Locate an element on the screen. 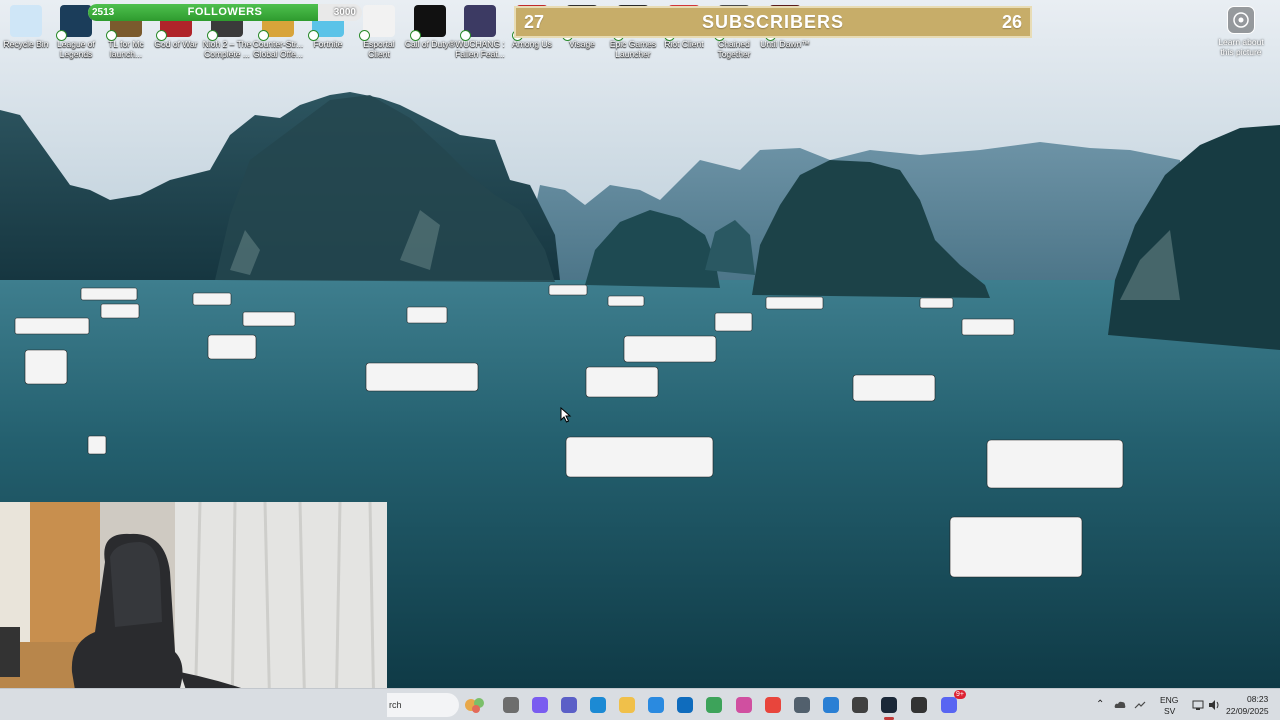  security-shield-glyph is located at coordinates (714, 705).